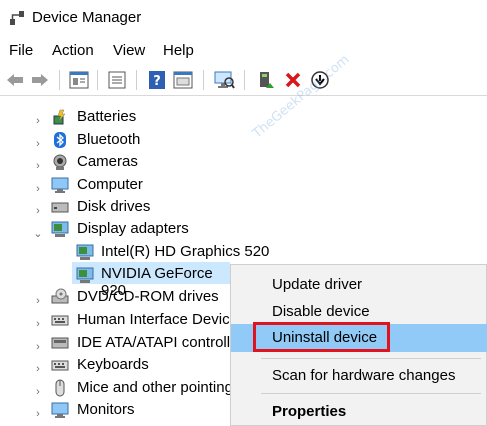 The image size is (487, 426). What do you see at coordinates (265, 80) in the screenshot?
I see `update-driver-icon` at bounding box center [265, 80].